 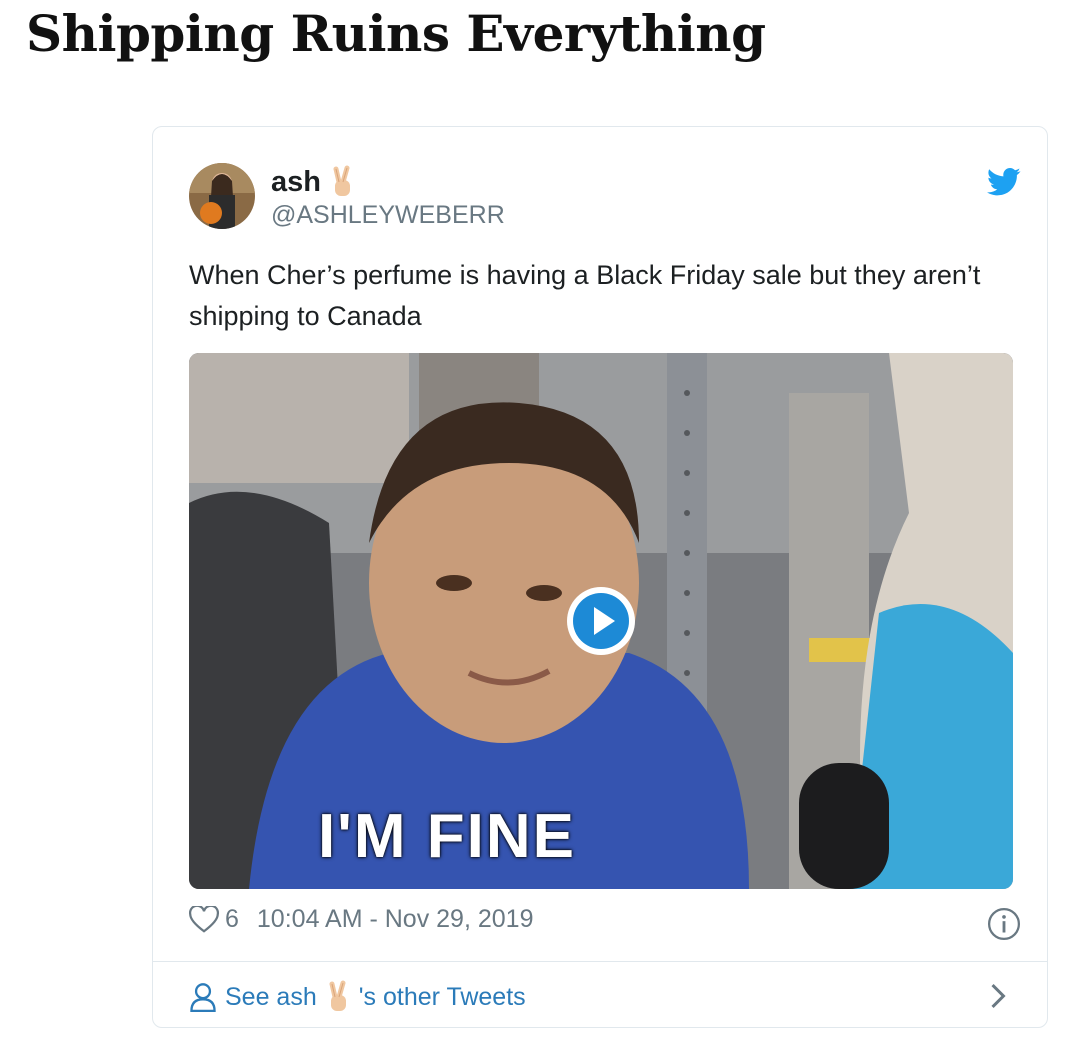 I want to click on chevron-right-icon, so click(x=998, y=996).